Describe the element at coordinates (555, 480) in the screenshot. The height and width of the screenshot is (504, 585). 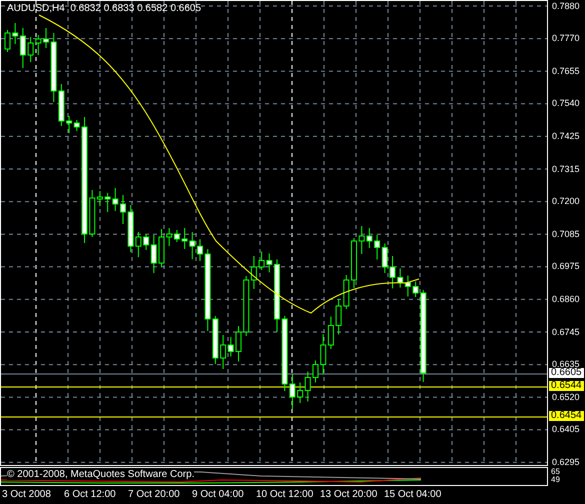
I see `indicator-scale-label: 49` at that location.